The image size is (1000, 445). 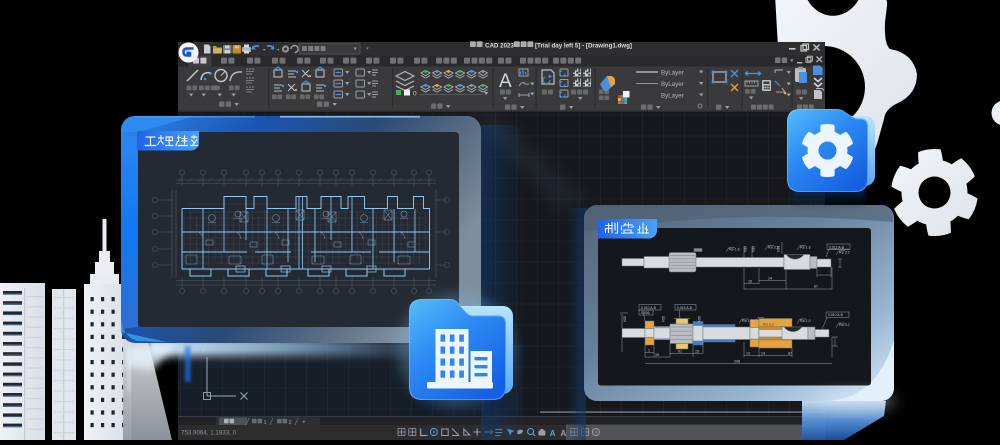 I want to click on svg-text: CAD 2023, so click(x=499, y=45).